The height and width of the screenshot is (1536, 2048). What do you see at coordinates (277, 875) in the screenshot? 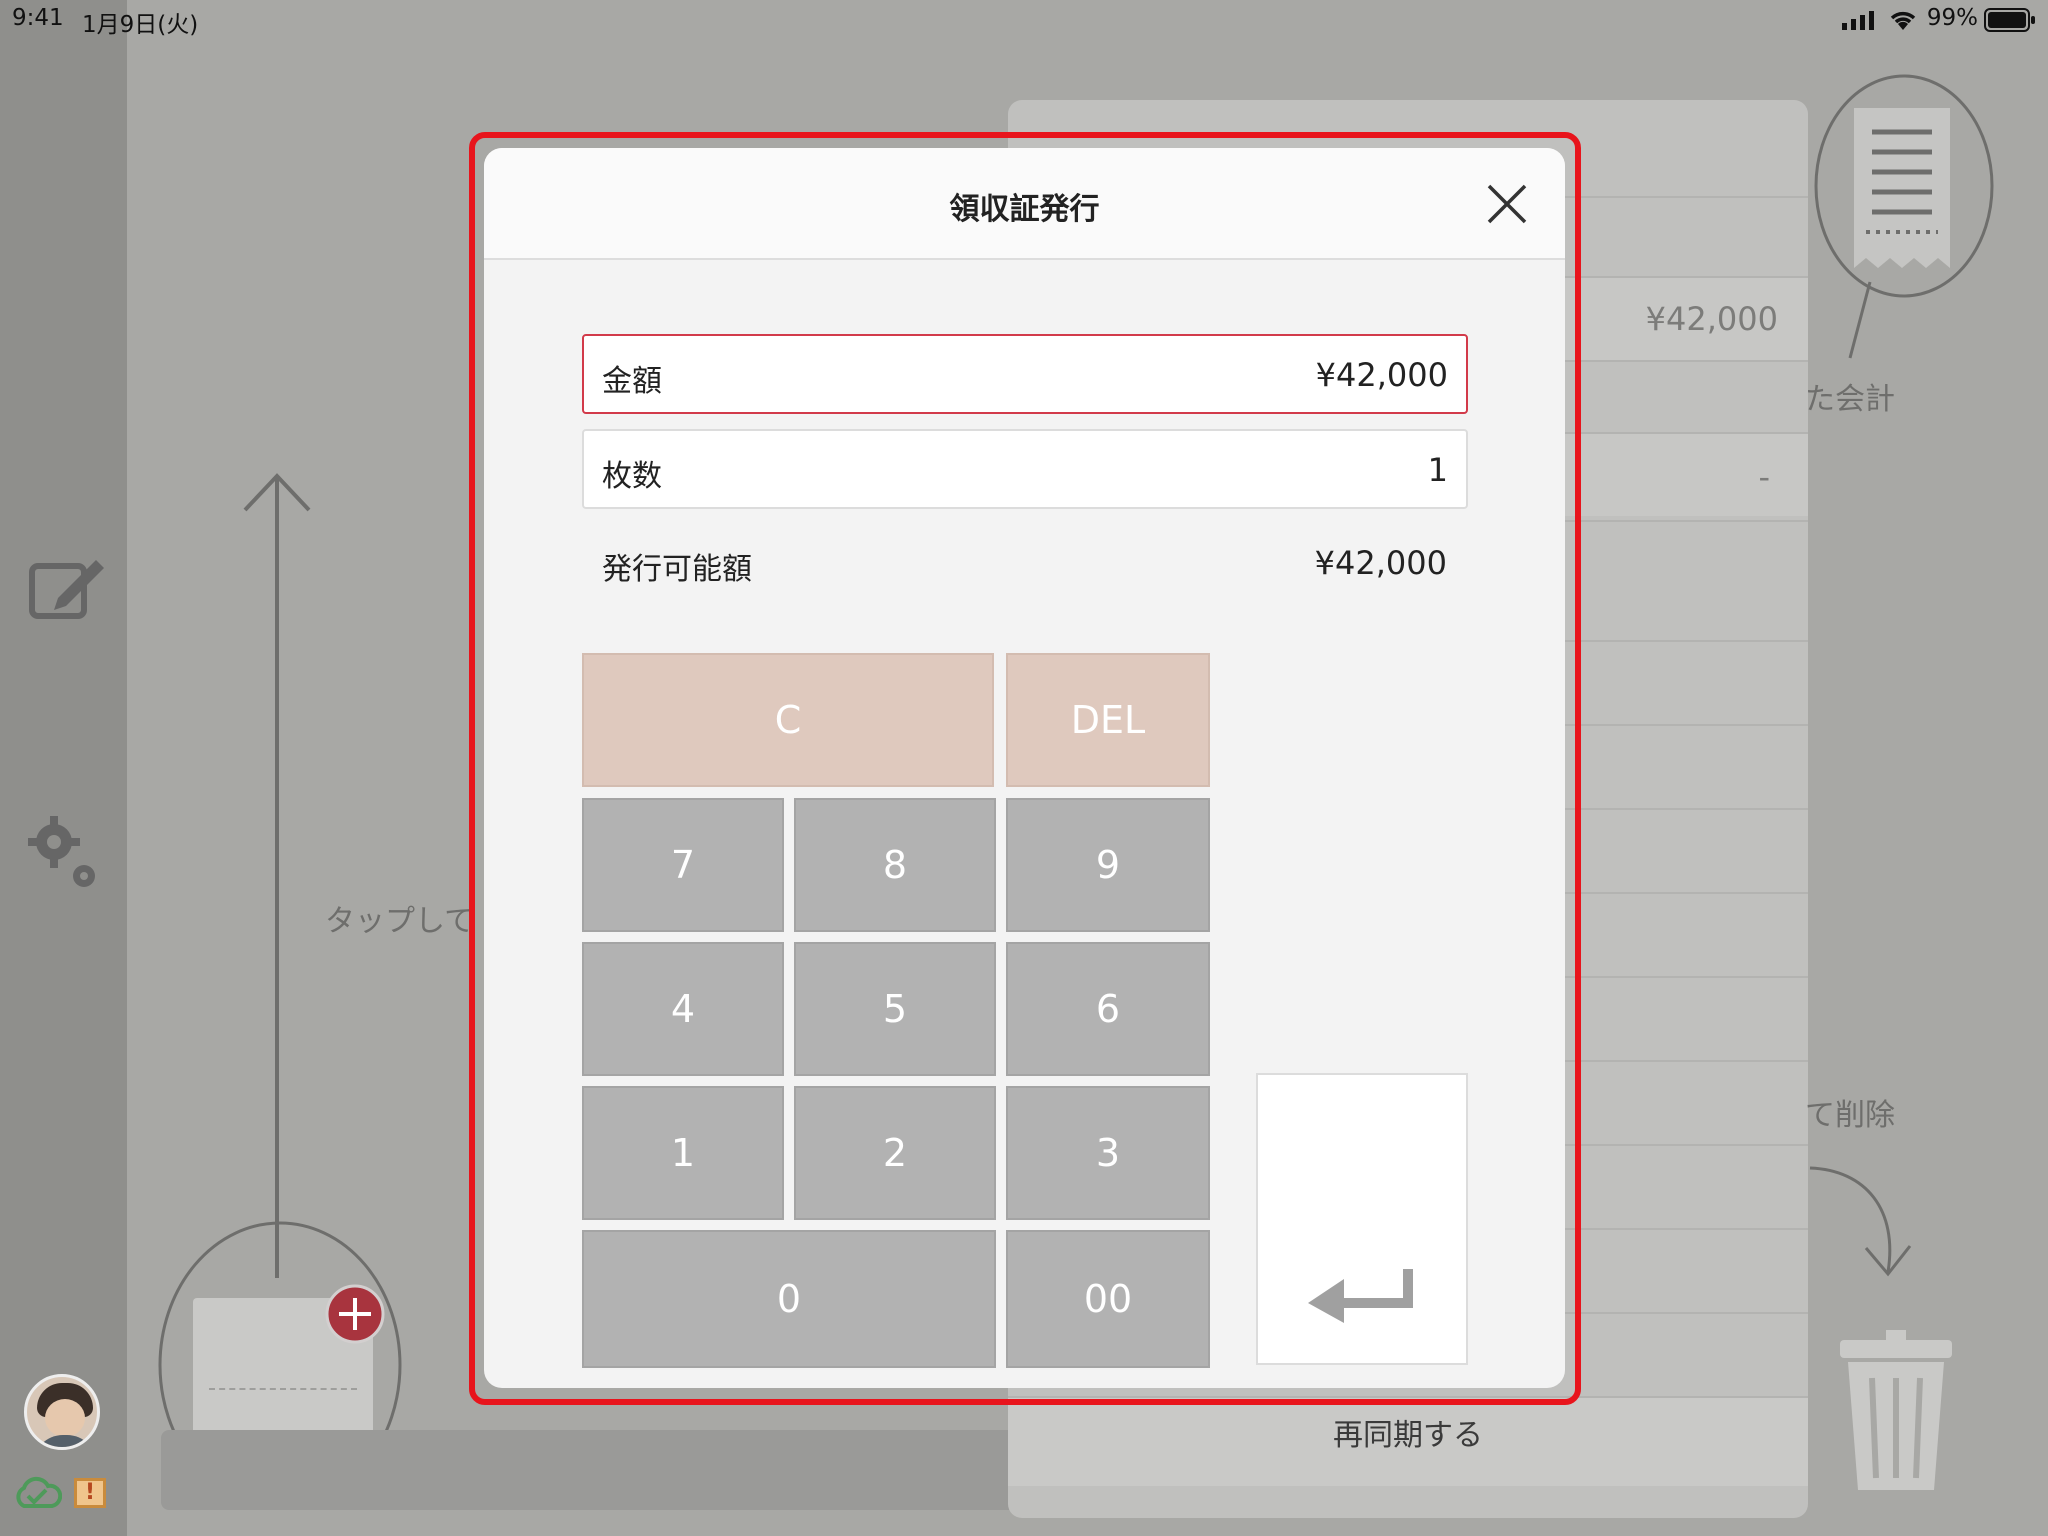
I see `swipe-up-arrow` at bounding box center [277, 875].